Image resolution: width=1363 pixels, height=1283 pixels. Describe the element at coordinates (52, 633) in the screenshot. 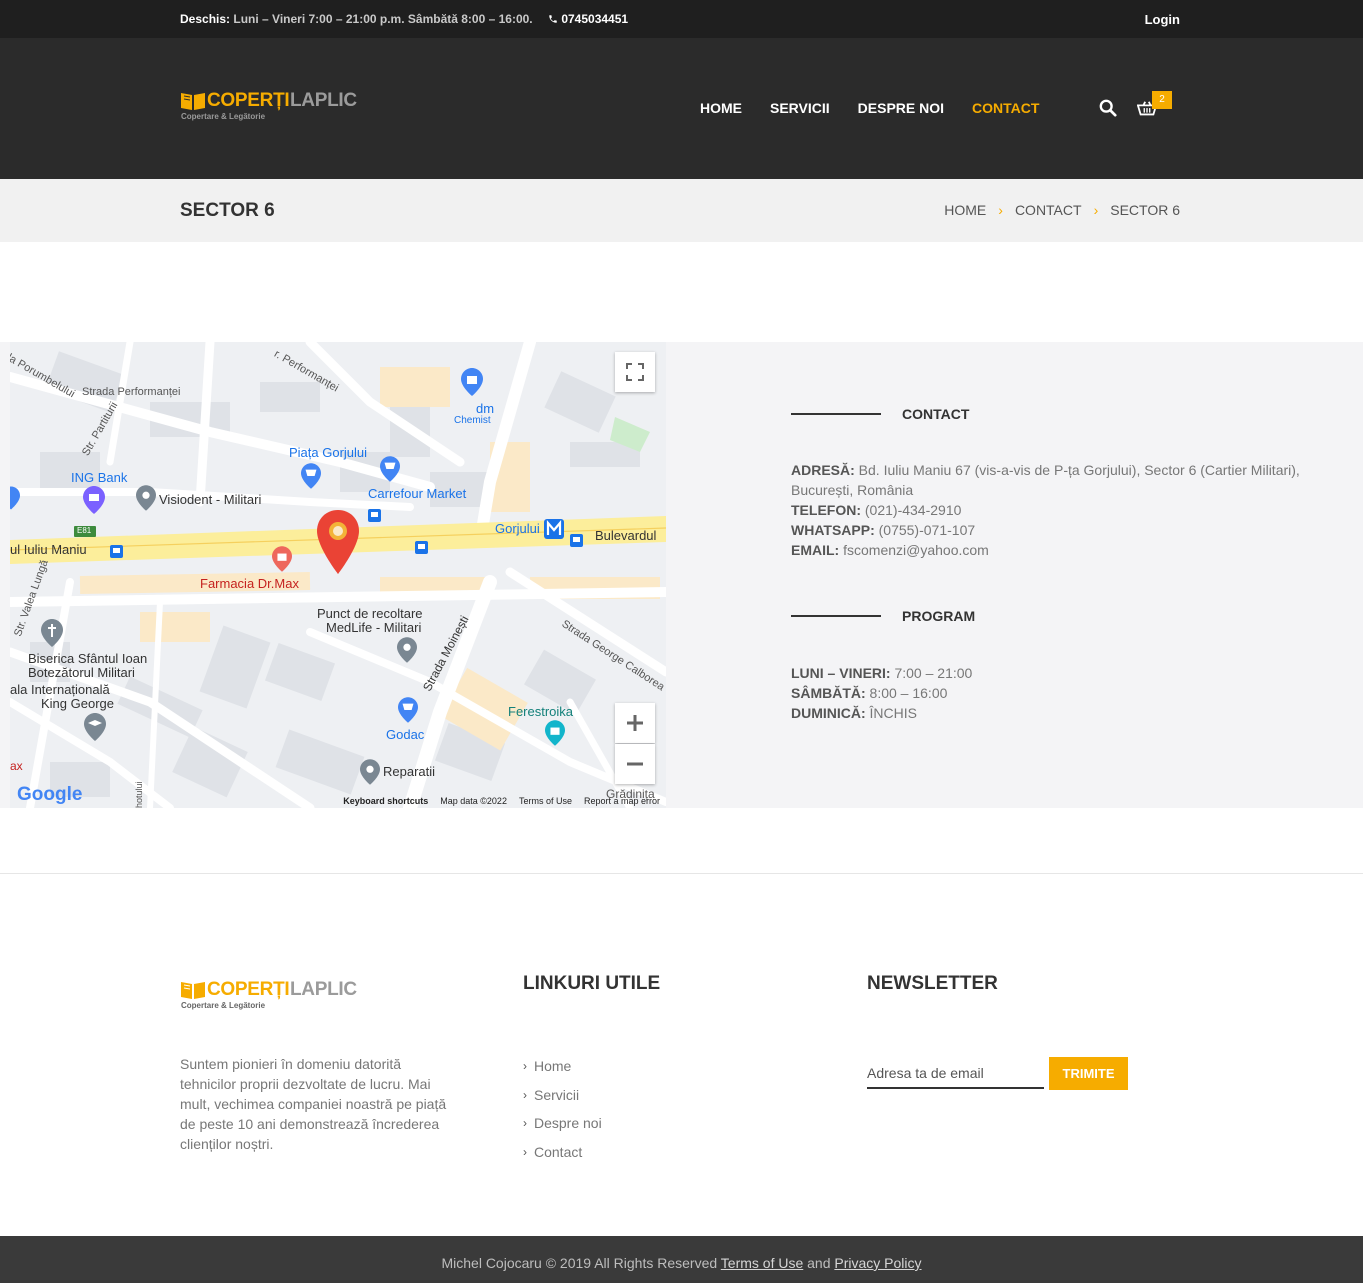

I see `church-pin-icon` at that location.